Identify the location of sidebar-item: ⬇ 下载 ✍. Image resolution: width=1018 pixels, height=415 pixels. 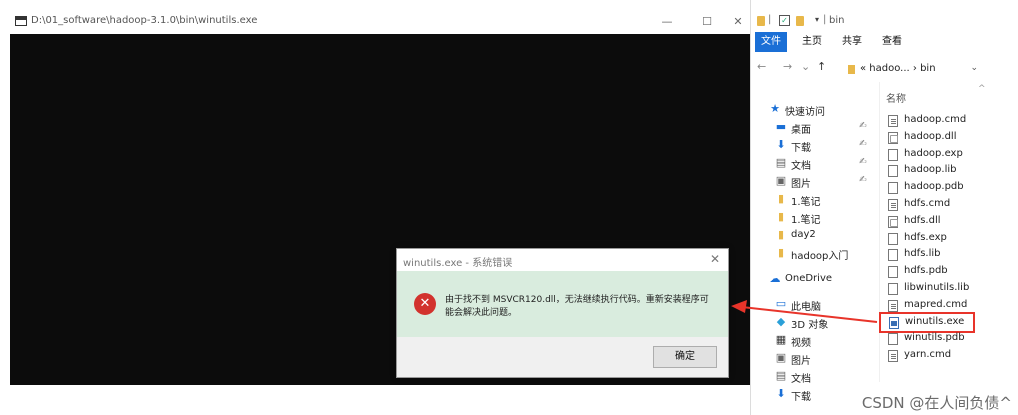
(813, 145).